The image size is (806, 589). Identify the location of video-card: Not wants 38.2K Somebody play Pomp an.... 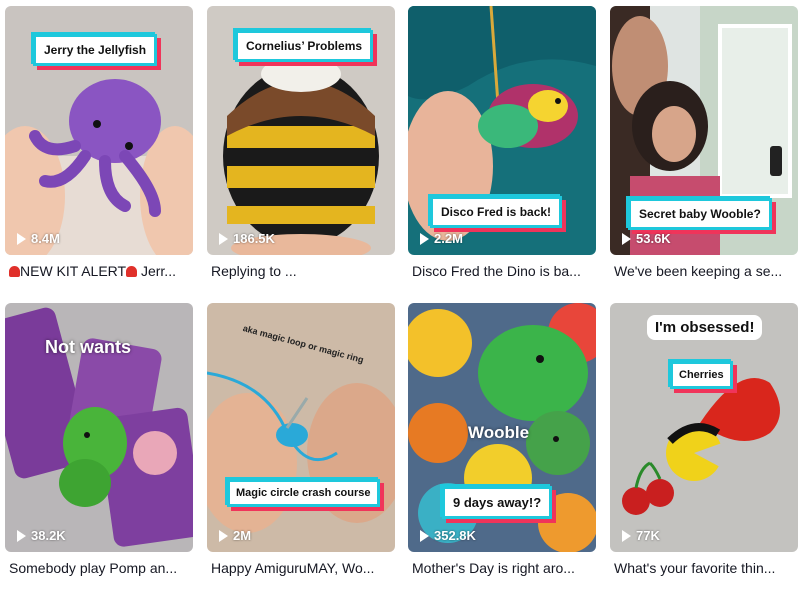
(99, 439).